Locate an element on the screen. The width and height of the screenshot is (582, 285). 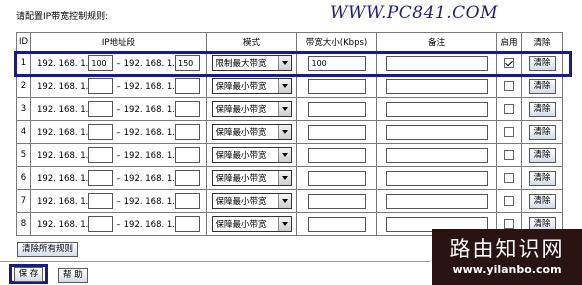
mode-select: 限制最大带宽 is located at coordinates (251, 63).